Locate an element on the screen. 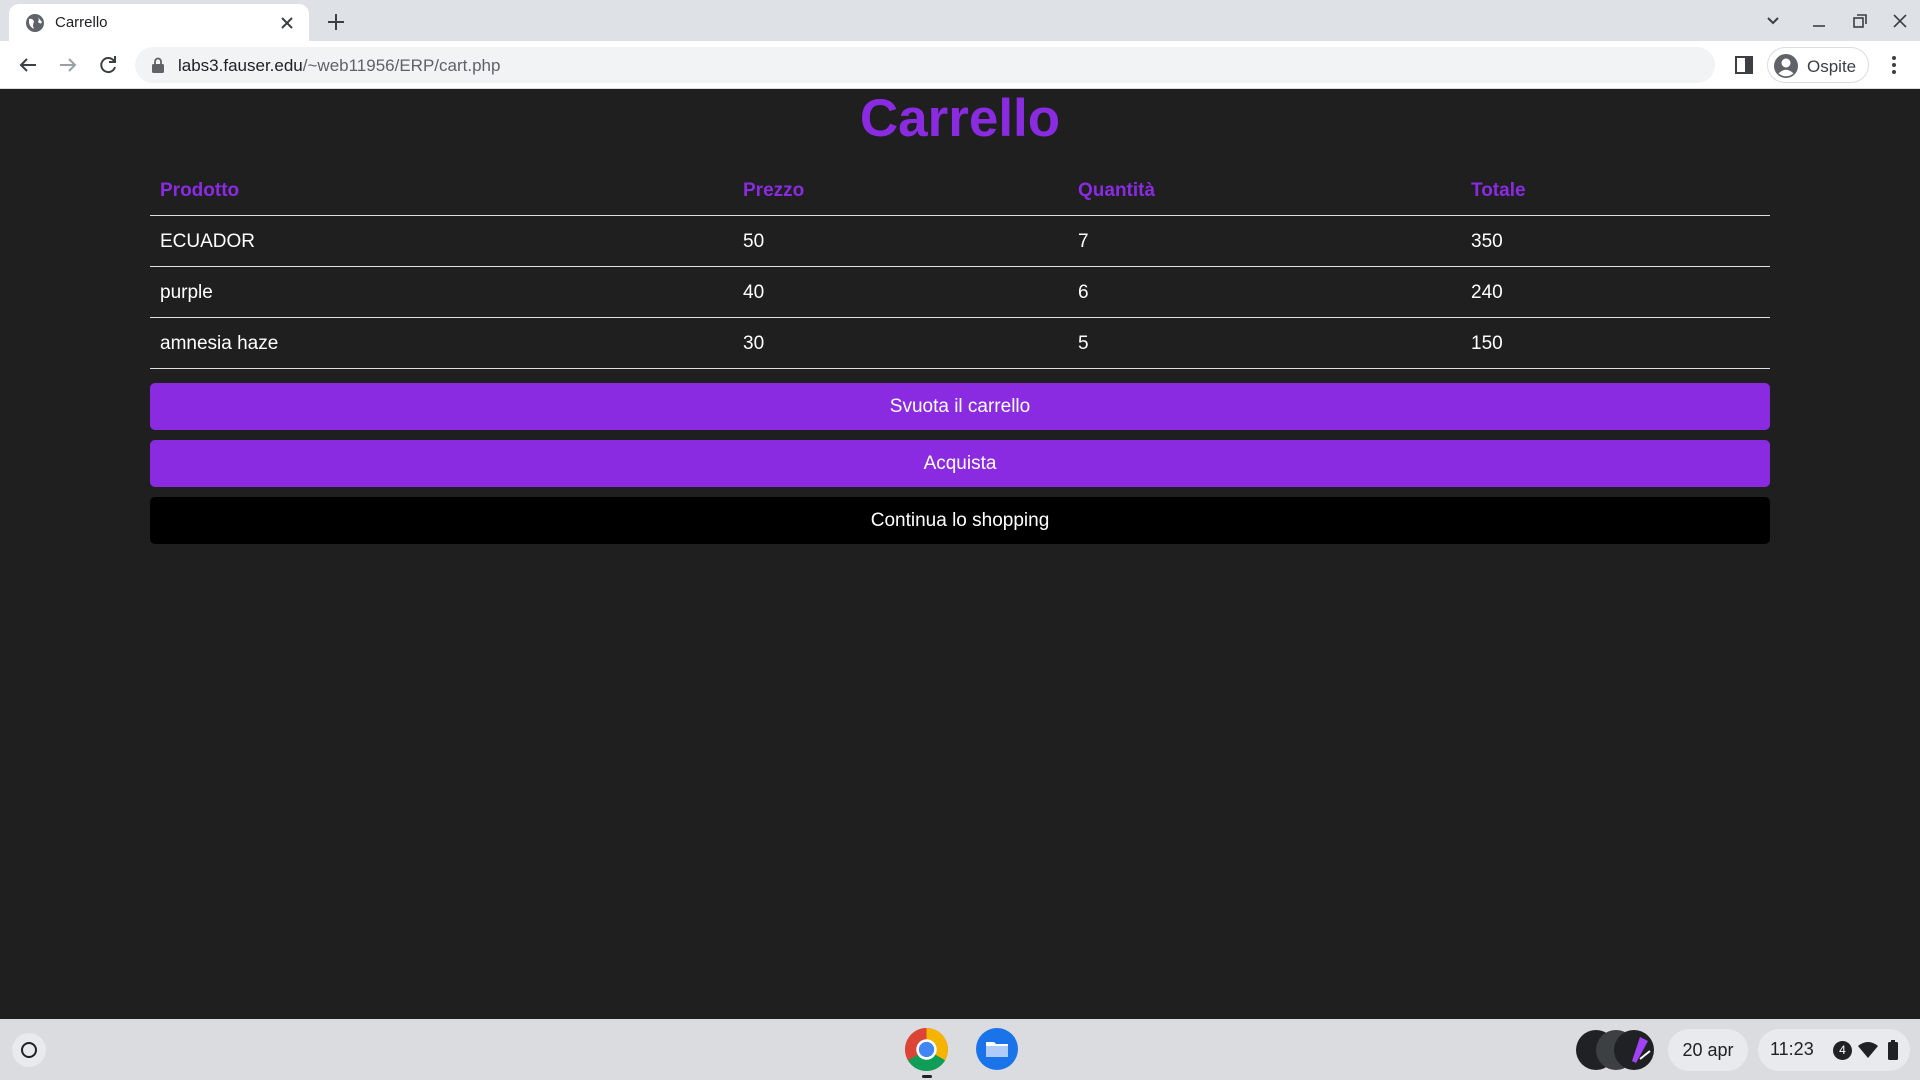 The image size is (1920, 1080). wifi-icon is located at coordinates (1868, 1050).